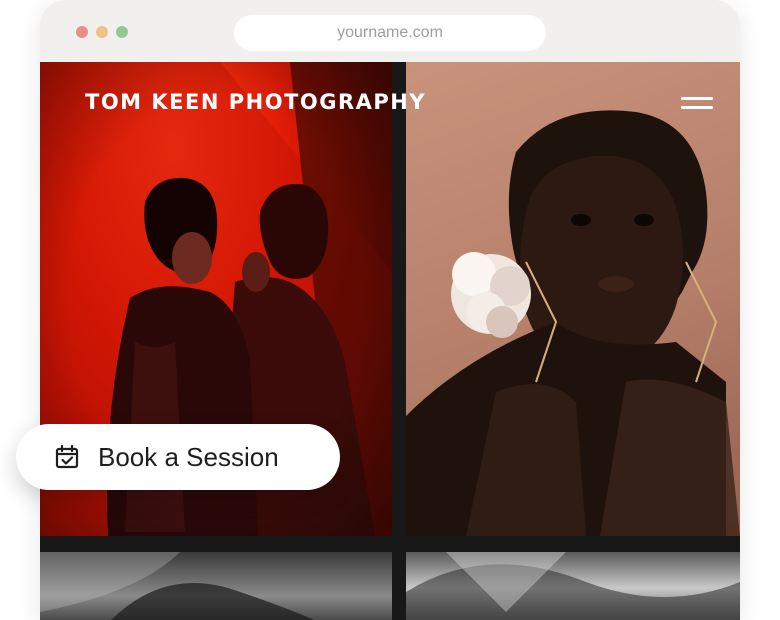  What do you see at coordinates (67, 456) in the screenshot?
I see `calendar-check-icon` at bounding box center [67, 456].